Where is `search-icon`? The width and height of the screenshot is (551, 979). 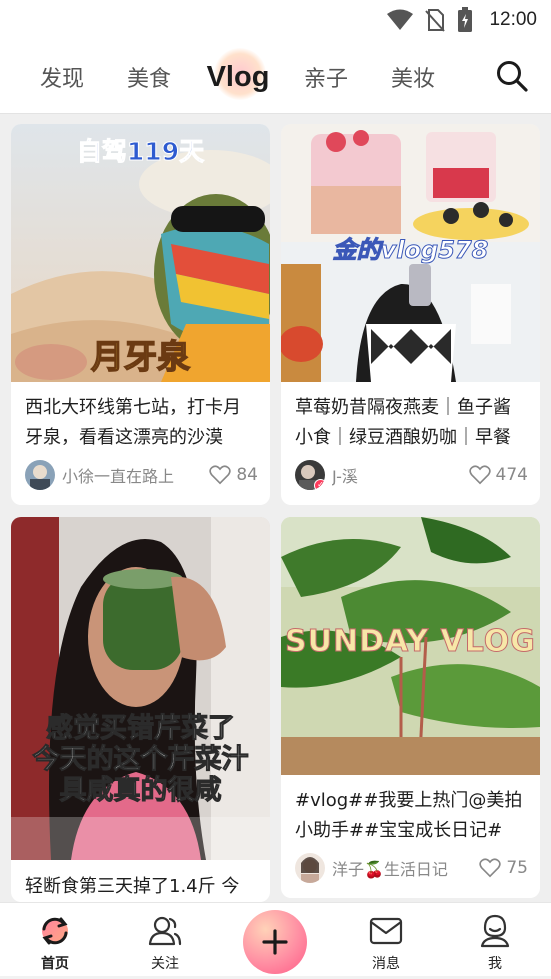 search-icon is located at coordinates (512, 76).